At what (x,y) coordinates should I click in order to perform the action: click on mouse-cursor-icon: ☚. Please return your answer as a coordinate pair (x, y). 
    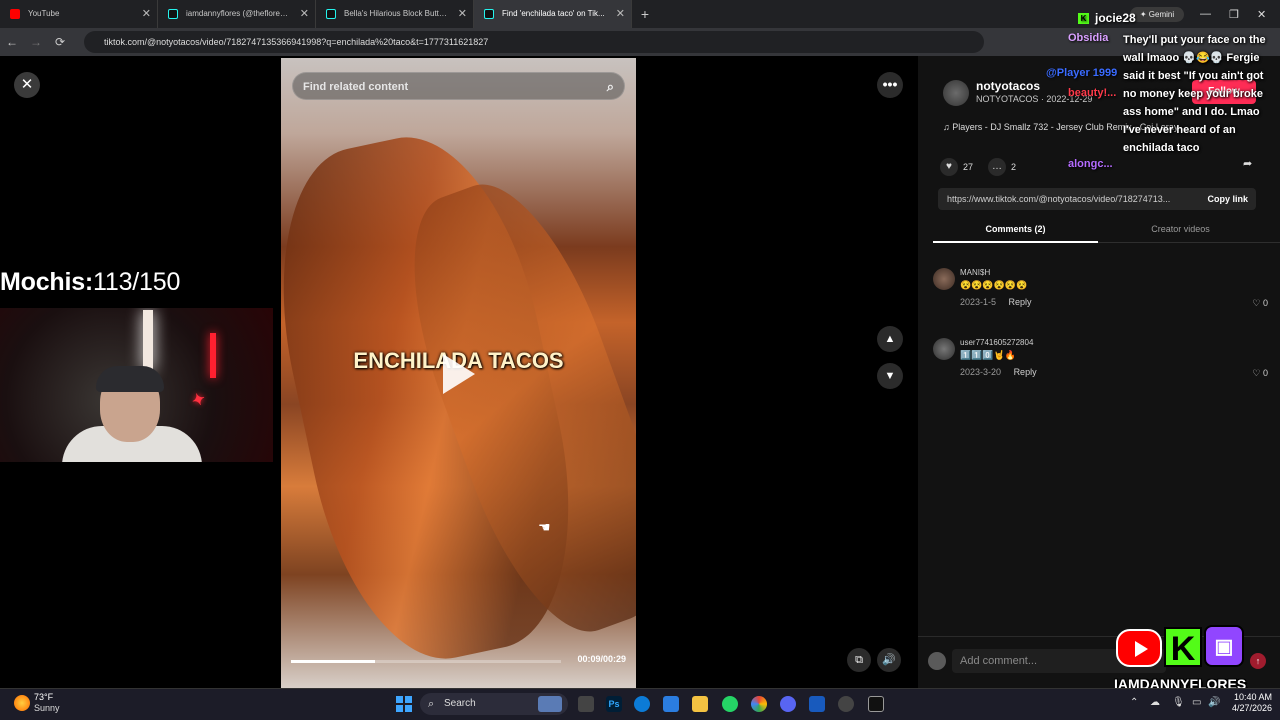
    Looking at the image, I should click on (544, 527).